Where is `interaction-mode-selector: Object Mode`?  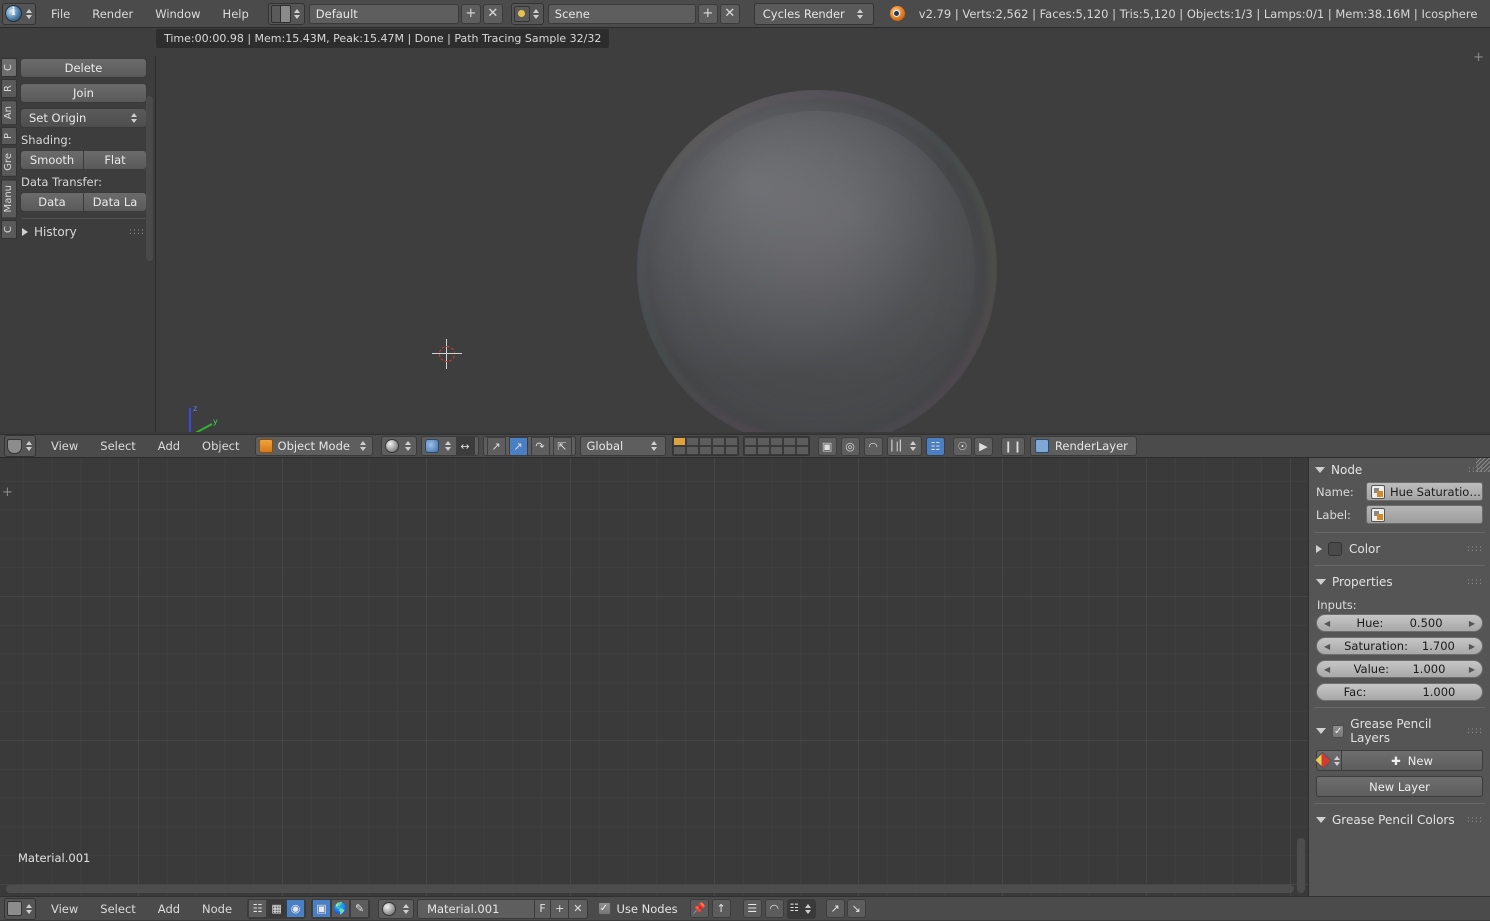
interaction-mode-selector: Object Mode is located at coordinates (313, 446).